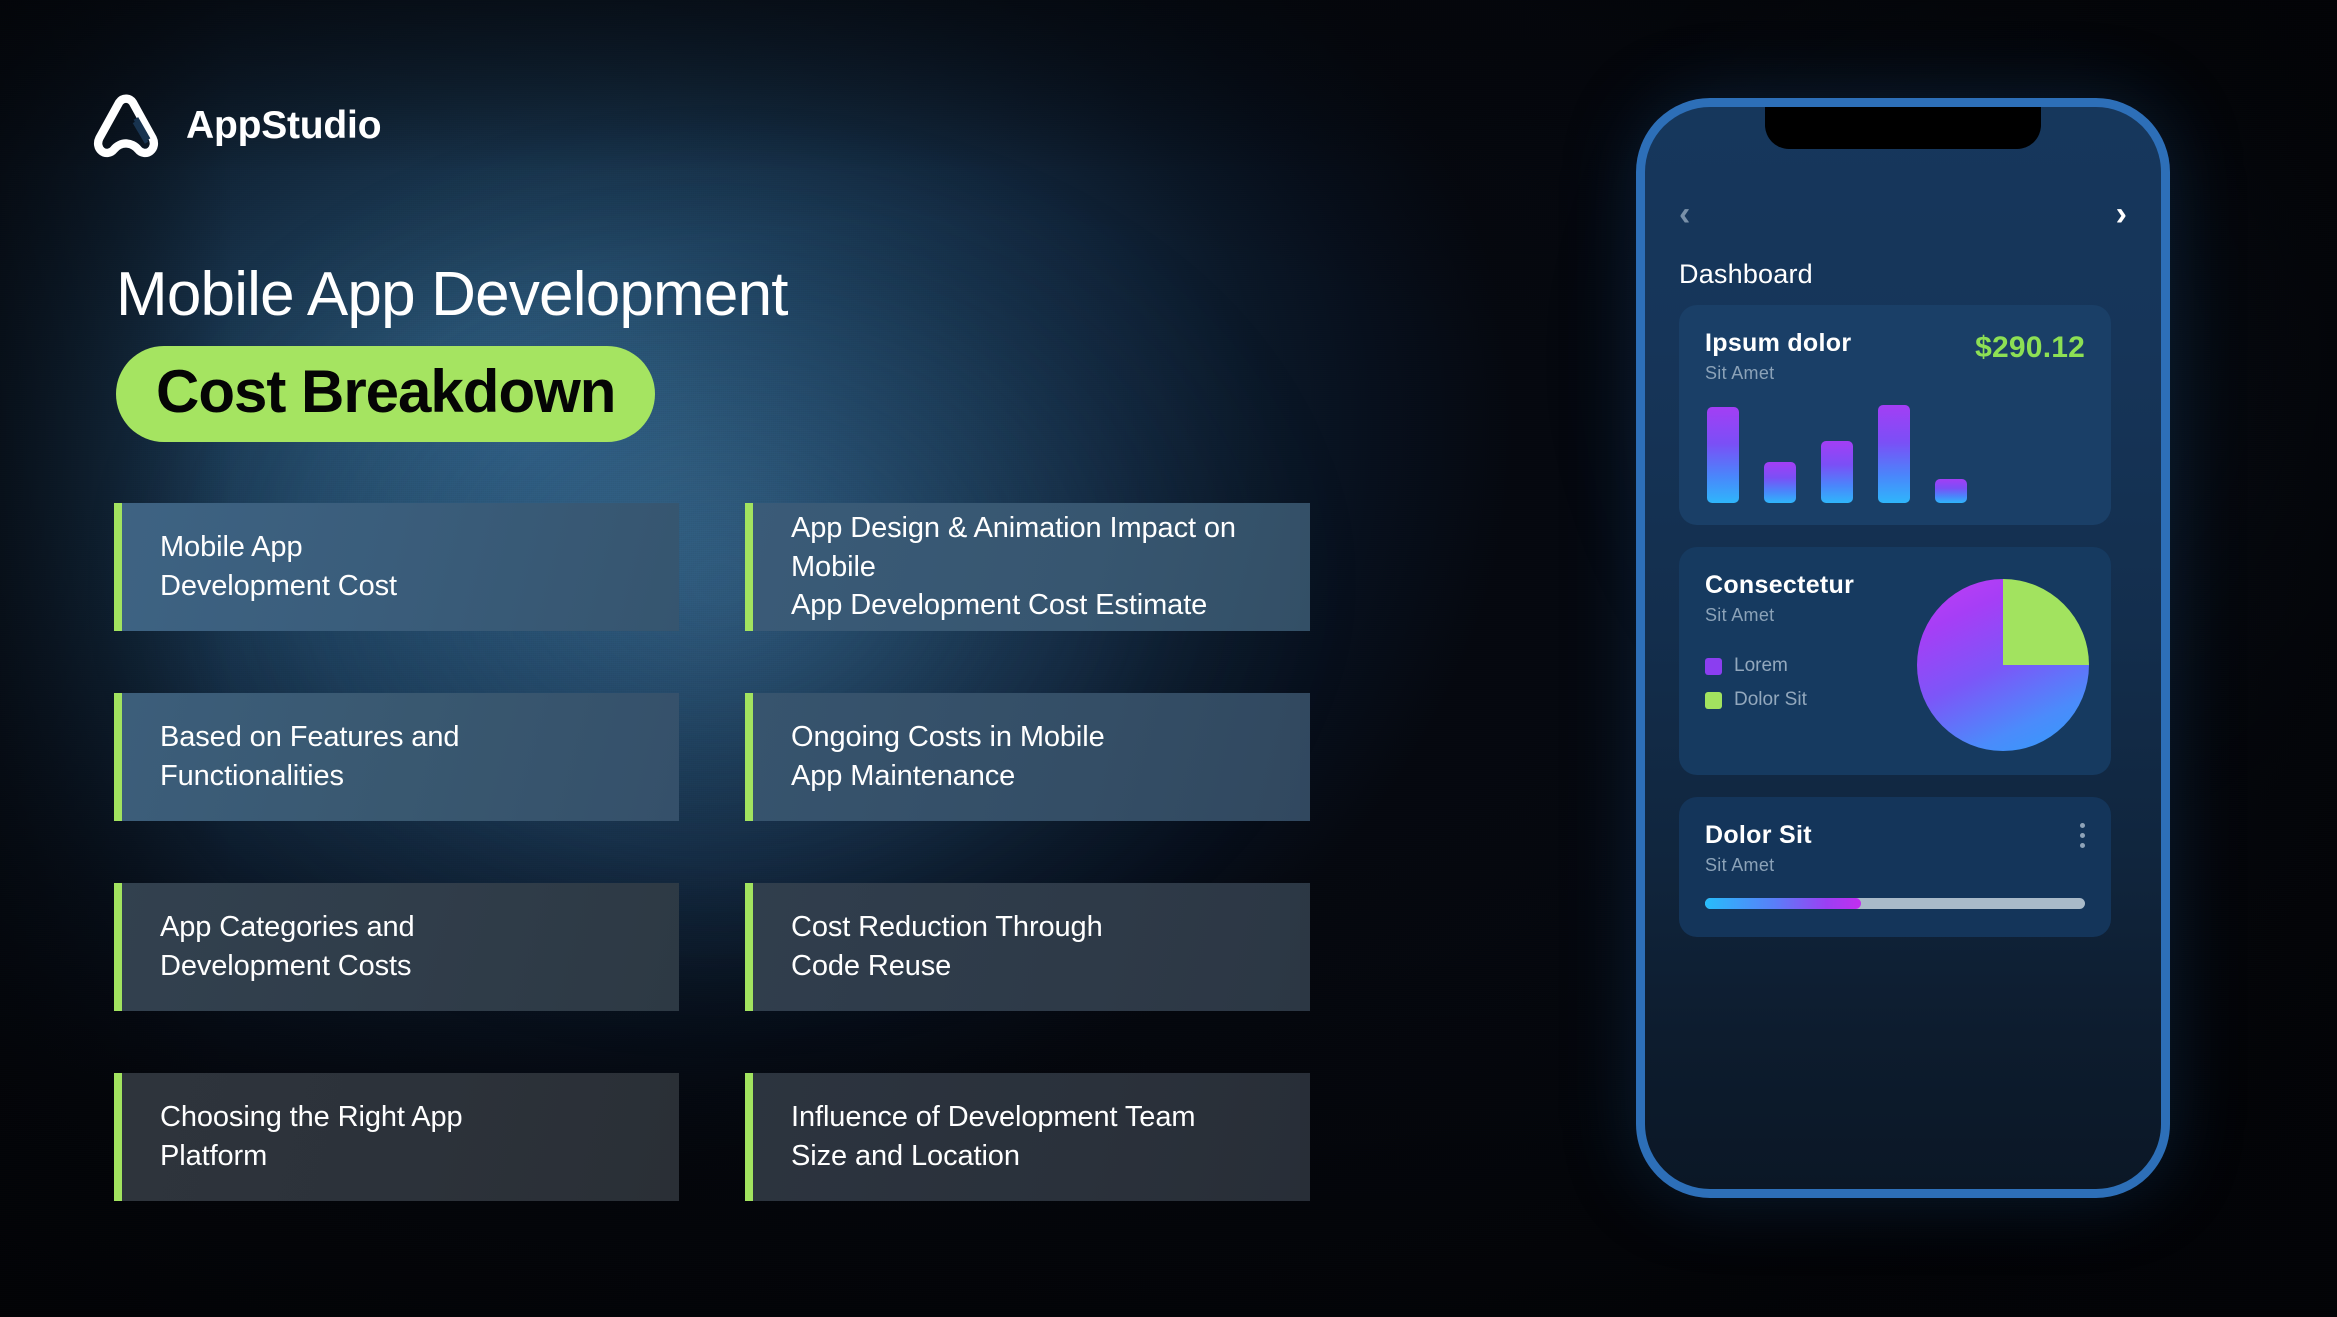 The height and width of the screenshot is (1317, 2337). What do you see at coordinates (278, 566) in the screenshot?
I see `topic-label: Mobile App Development Cost` at bounding box center [278, 566].